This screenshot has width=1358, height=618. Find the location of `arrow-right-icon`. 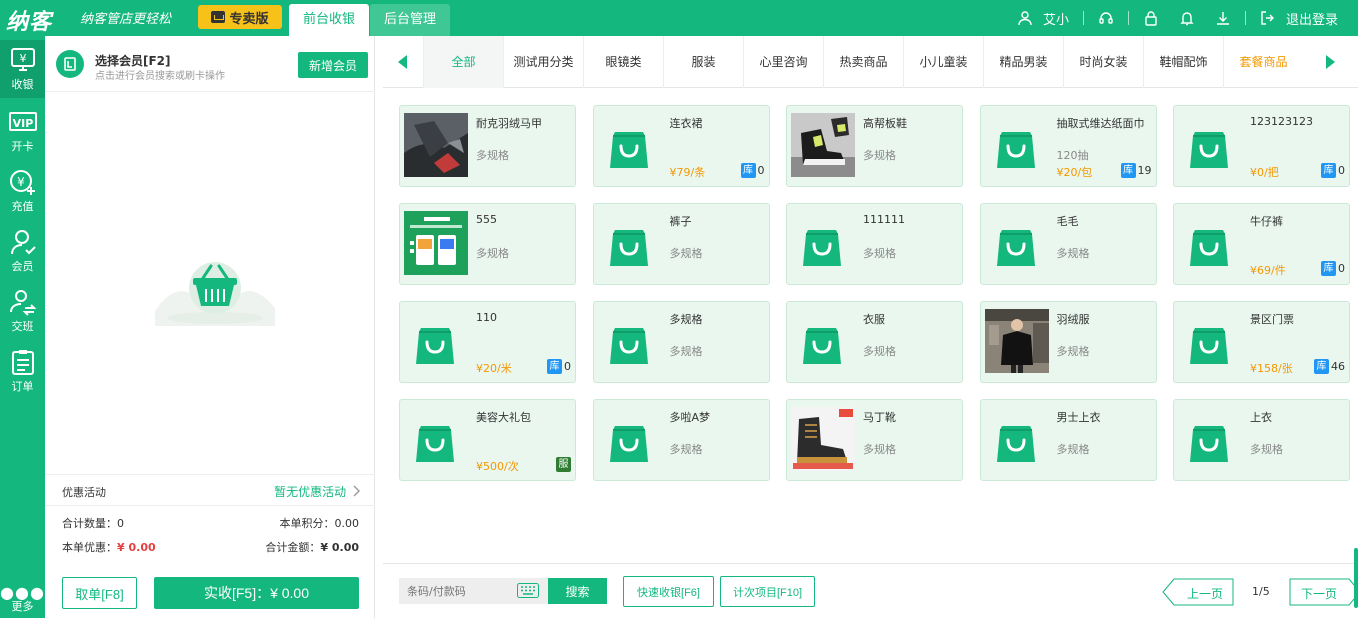

arrow-right-icon is located at coordinates (1330, 62).